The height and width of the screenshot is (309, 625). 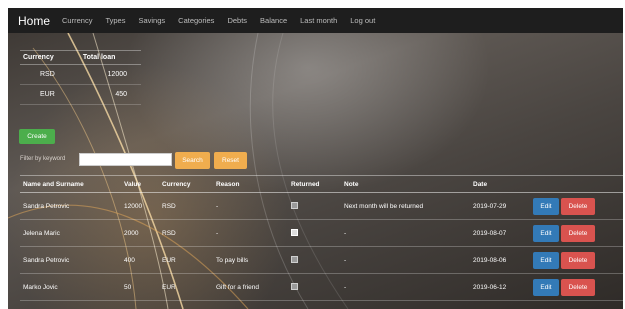 I want to click on summary-total: 450, so click(x=110, y=94).